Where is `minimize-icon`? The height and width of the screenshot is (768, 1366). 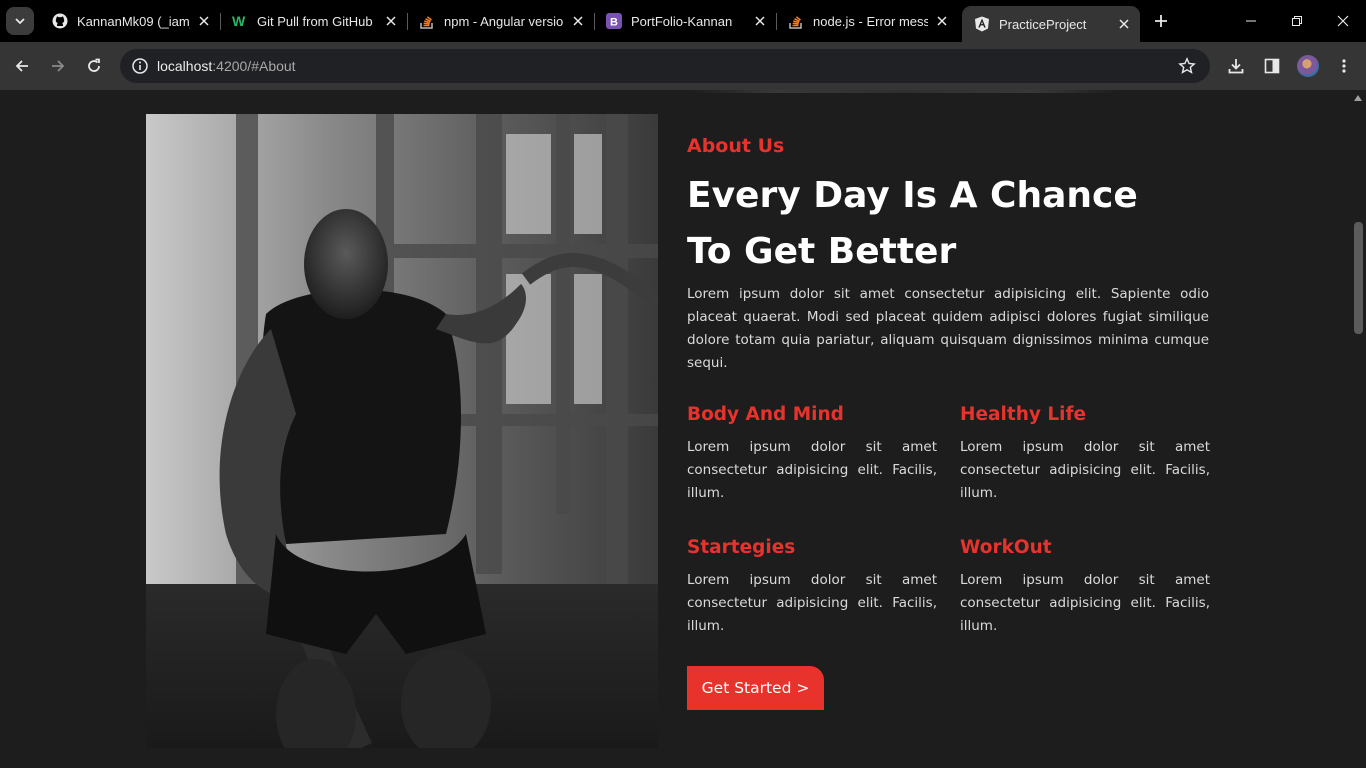 minimize-icon is located at coordinates (1251, 21).